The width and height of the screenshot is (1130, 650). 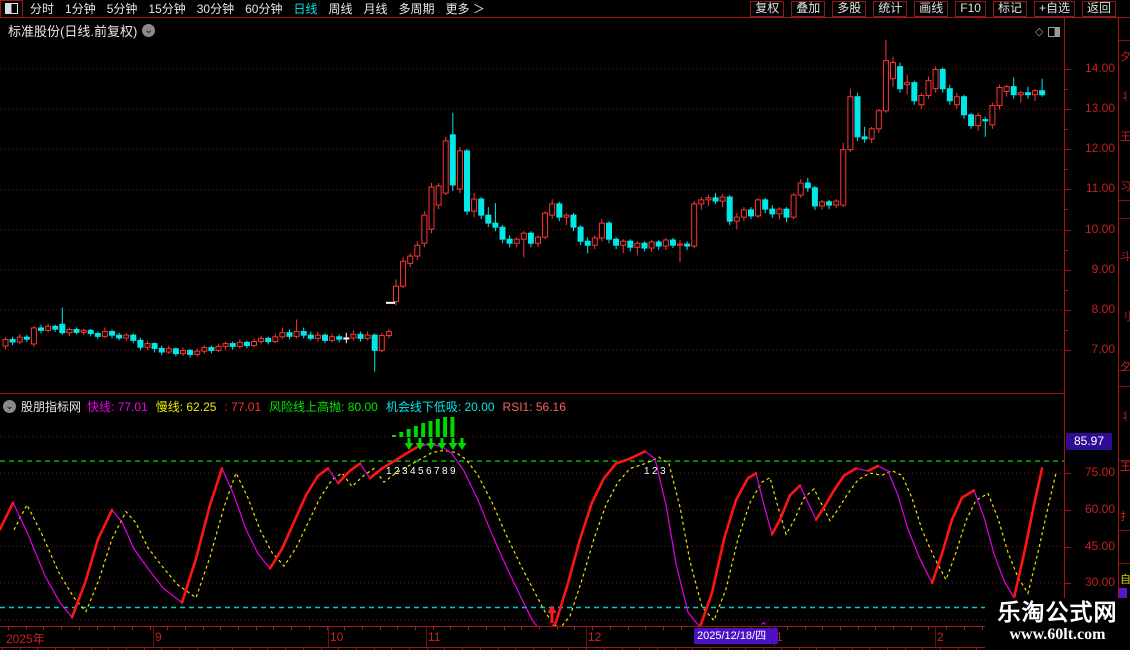 I want to click on button-+自选: +自选, so click(x=1054, y=8).